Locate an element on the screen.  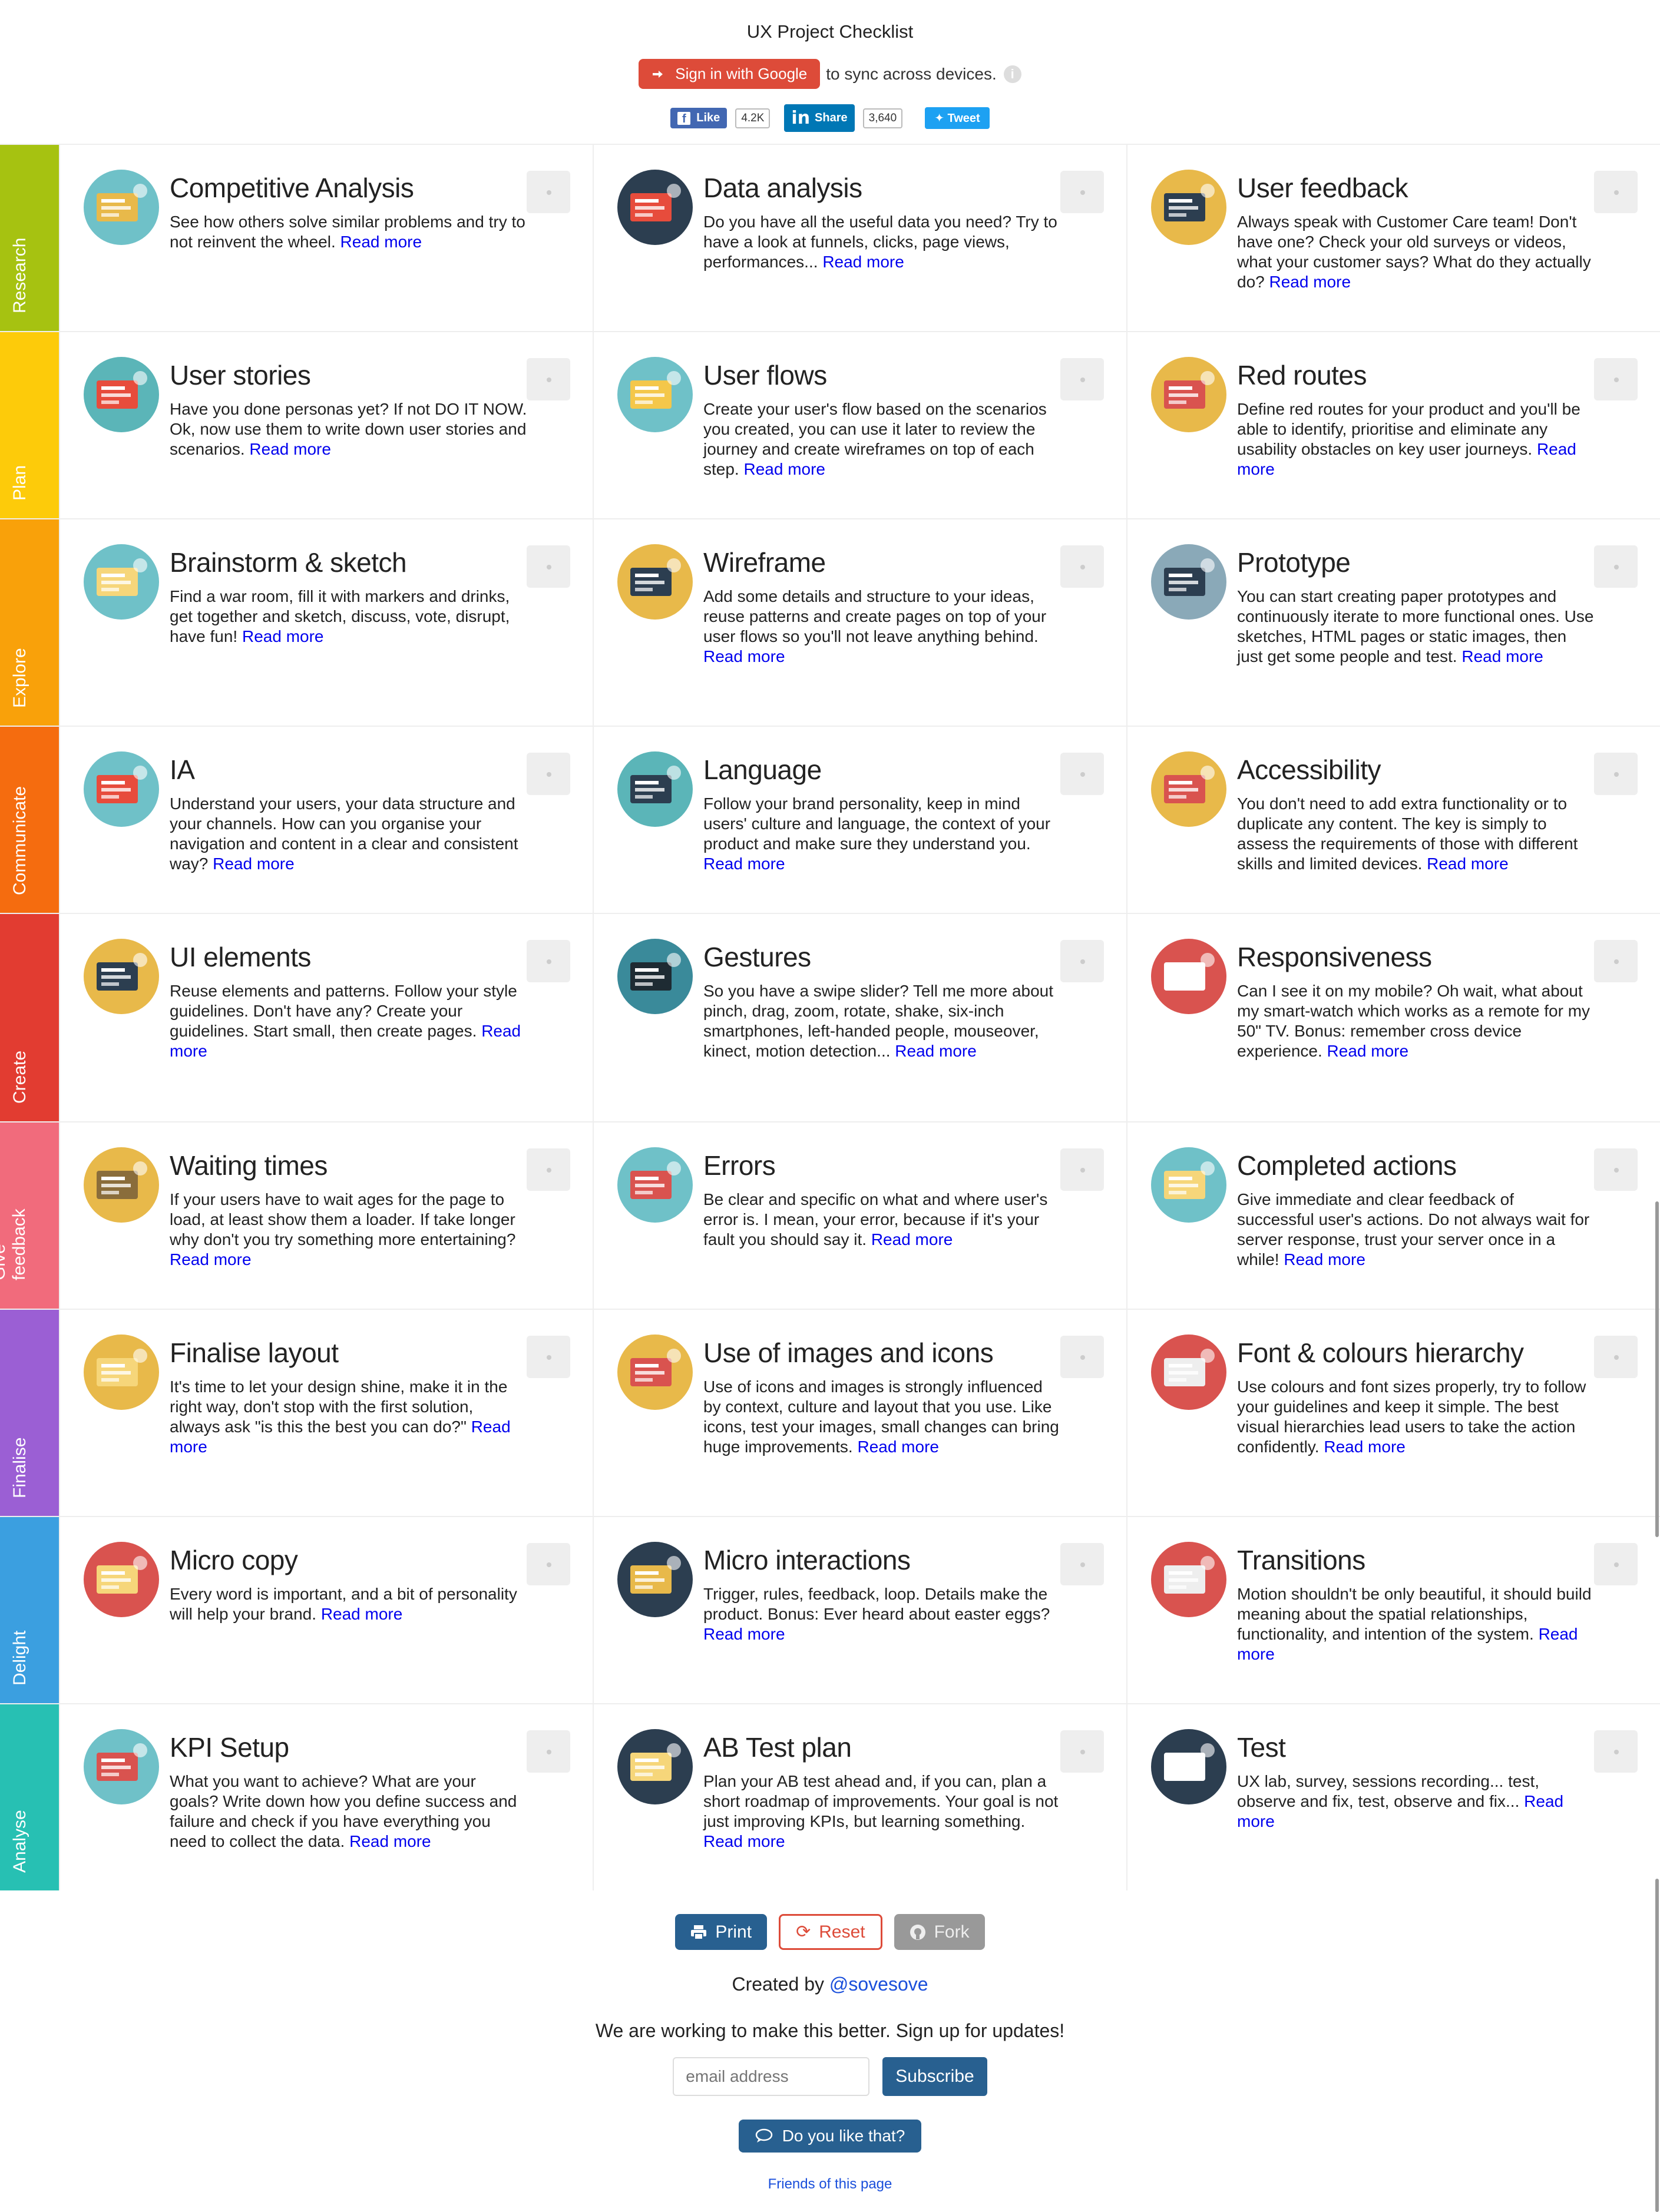
social-buttons: f Like 4.2K in Share 3,640 ✦ Tweet is located at coordinates (830, 118).